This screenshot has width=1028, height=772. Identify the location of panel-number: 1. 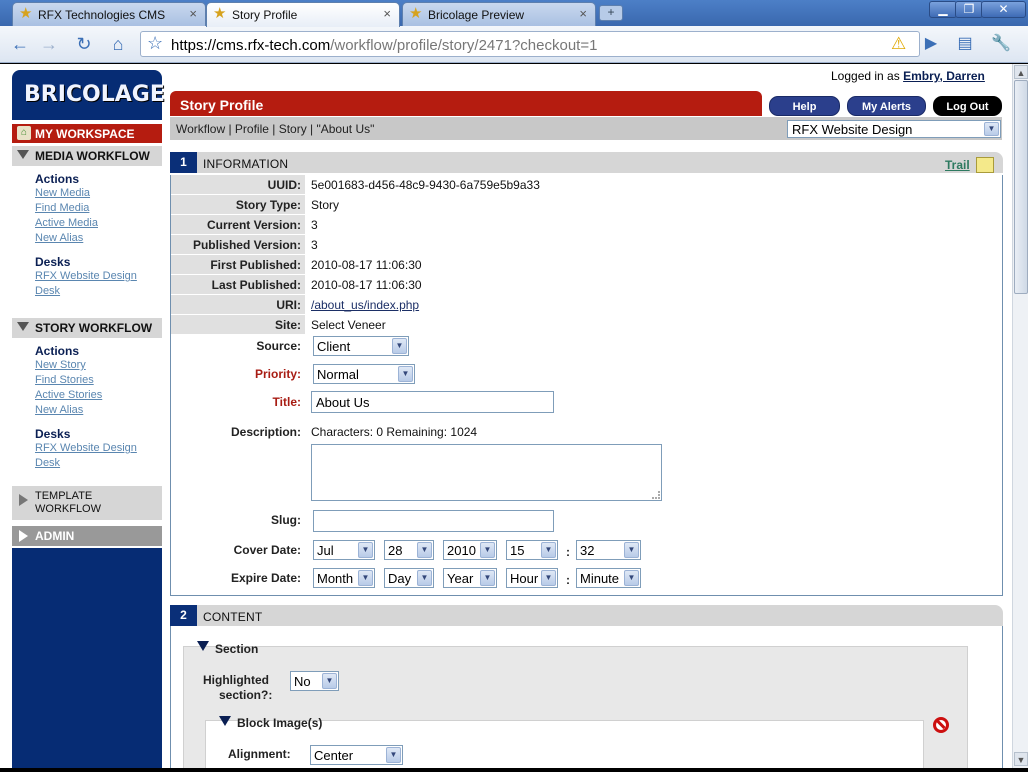
(183, 162).